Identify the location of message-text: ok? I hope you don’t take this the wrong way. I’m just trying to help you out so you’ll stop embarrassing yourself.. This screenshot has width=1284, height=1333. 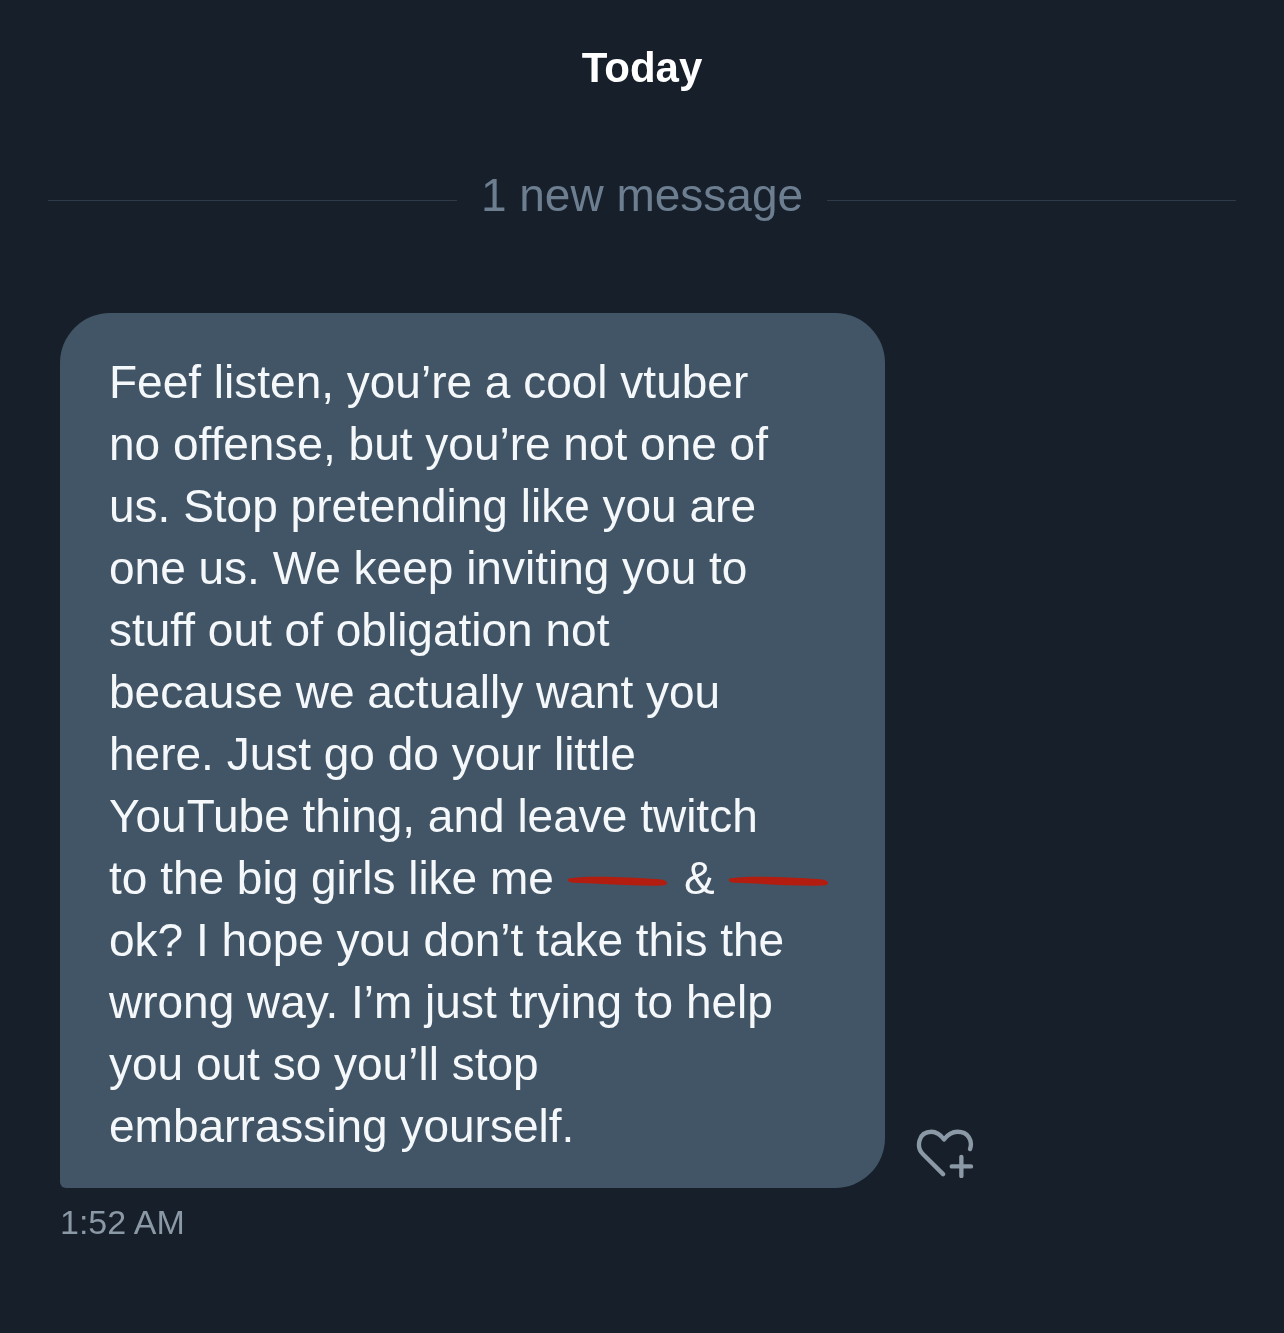
(447, 1033).